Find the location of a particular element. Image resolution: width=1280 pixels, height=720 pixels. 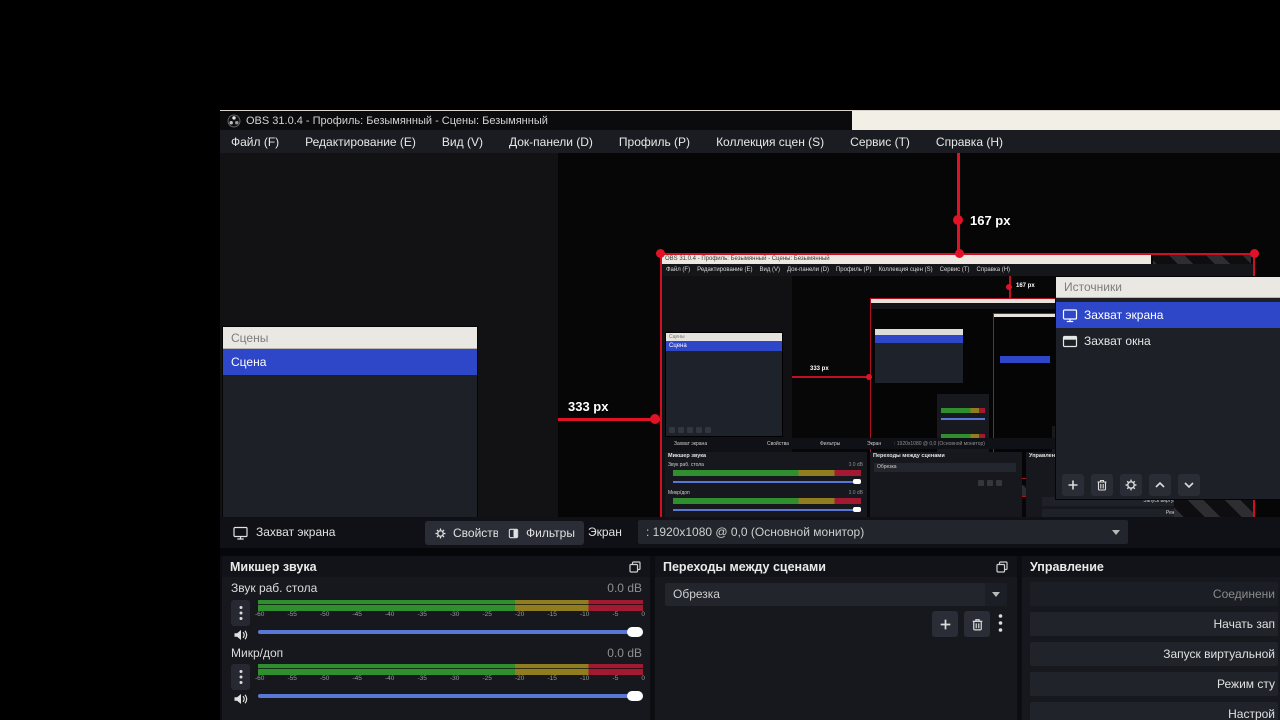

display-icon is located at coordinates (1070, 315).